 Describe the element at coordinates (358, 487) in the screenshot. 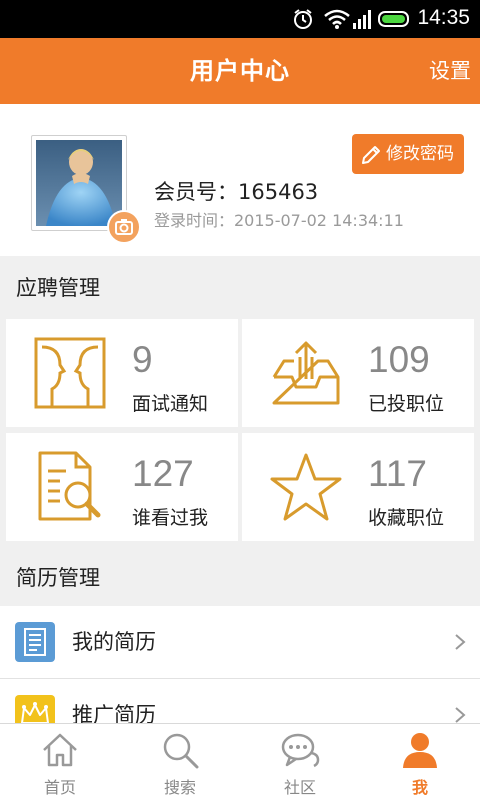

I see `saved-jobs-card: 117 收藏职位` at that location.